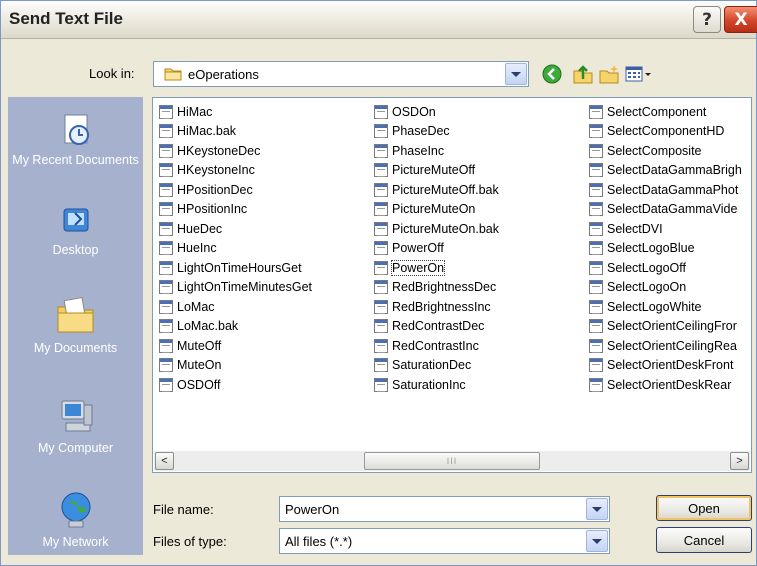 The image size is (757, 566). I want to click on place-my-documents: My Documents, so click(75, 324).